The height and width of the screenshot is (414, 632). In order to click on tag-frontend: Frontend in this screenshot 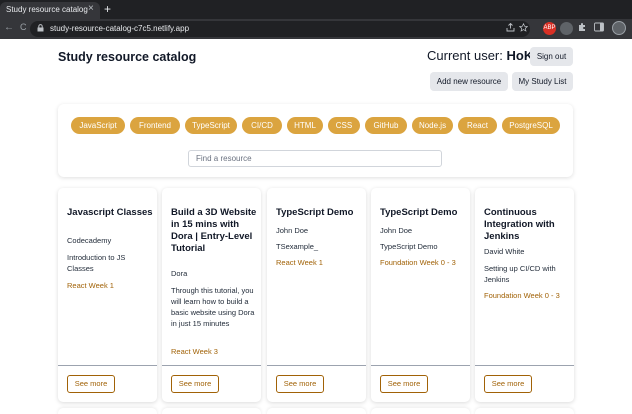, I will do `click(155, 125)`.